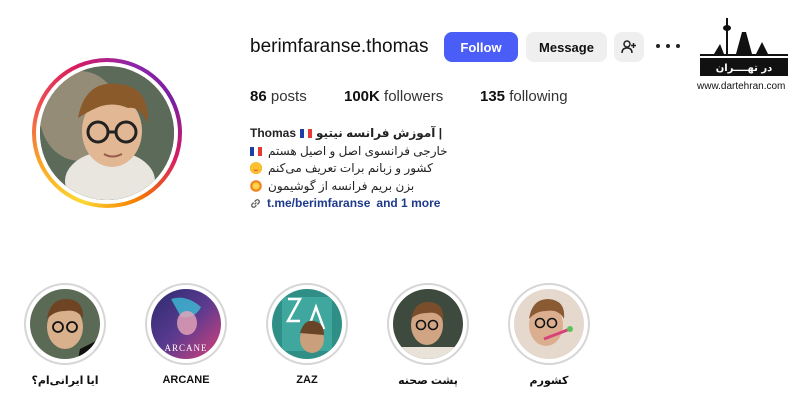  I want to click on highlight-3: ZAZ, so click(307, 334).